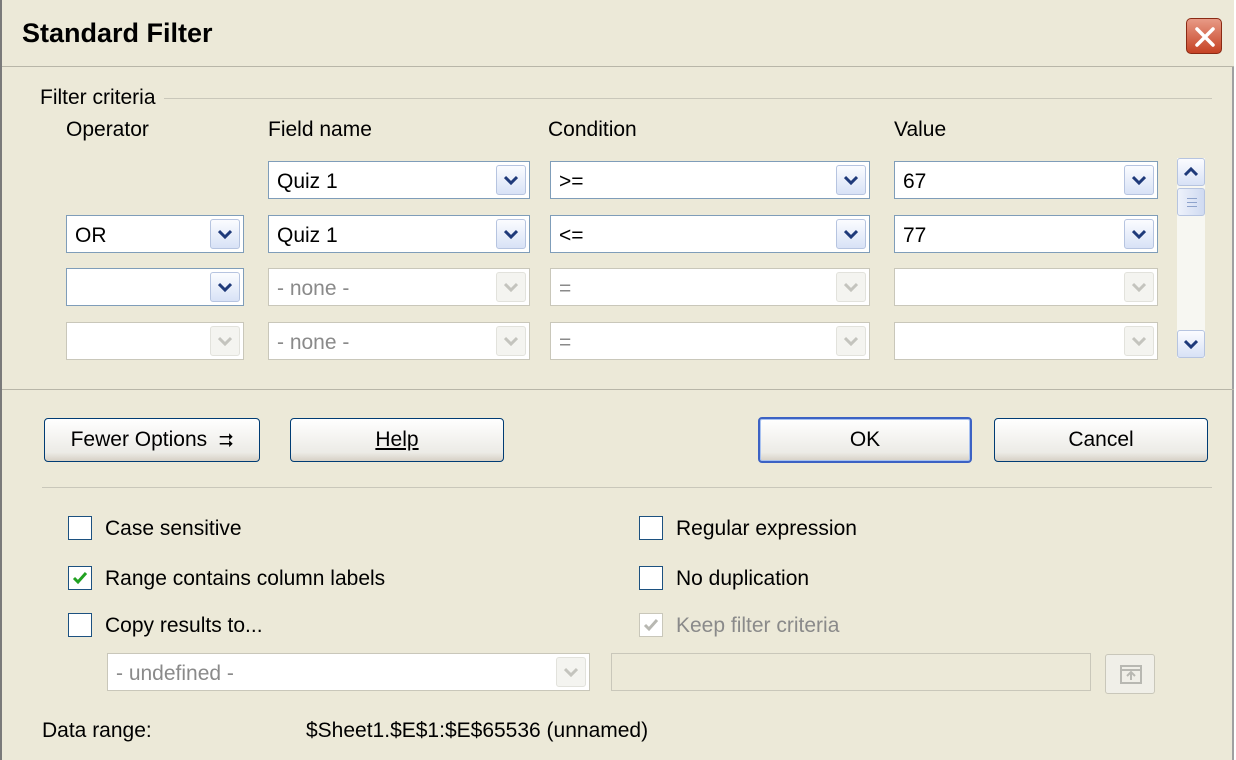 Image resolution: width=1236 pixels, height=760 pixels. What do you see at coordinates (626, 98) in the screenshot?
I see `filter-criteria-line` at bounding box center [626, 98].